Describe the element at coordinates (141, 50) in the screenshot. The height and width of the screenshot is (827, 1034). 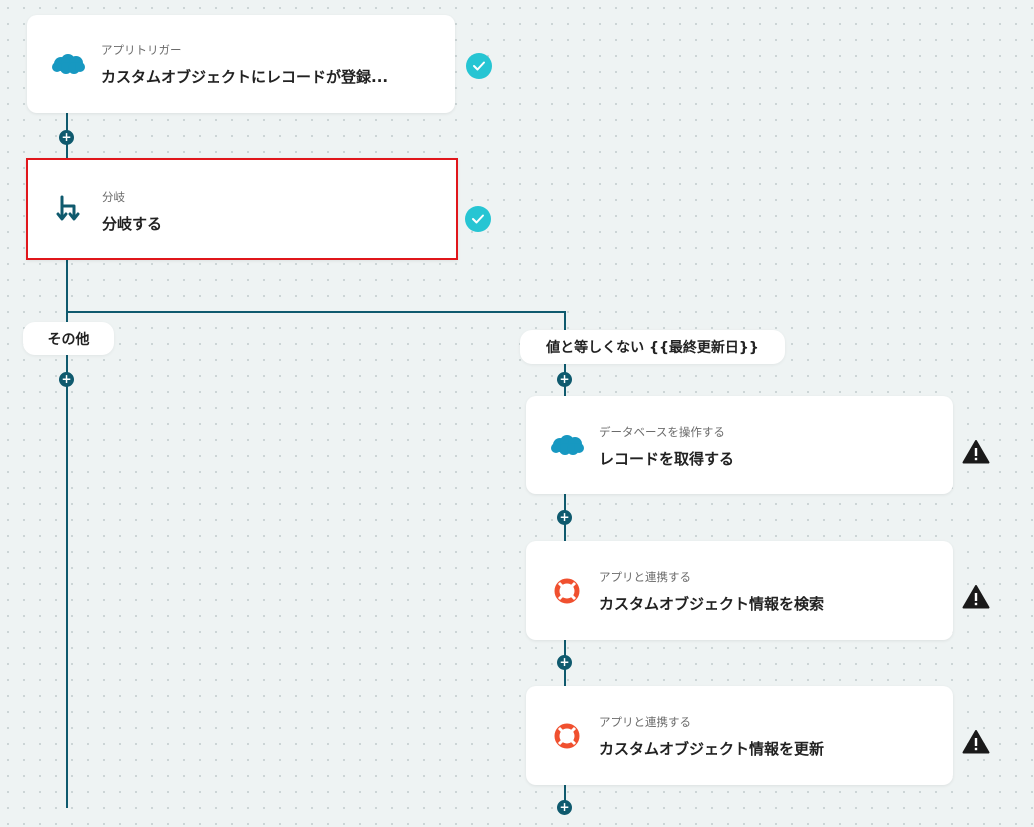
I see `step-category: アプリトリガー` at that location.